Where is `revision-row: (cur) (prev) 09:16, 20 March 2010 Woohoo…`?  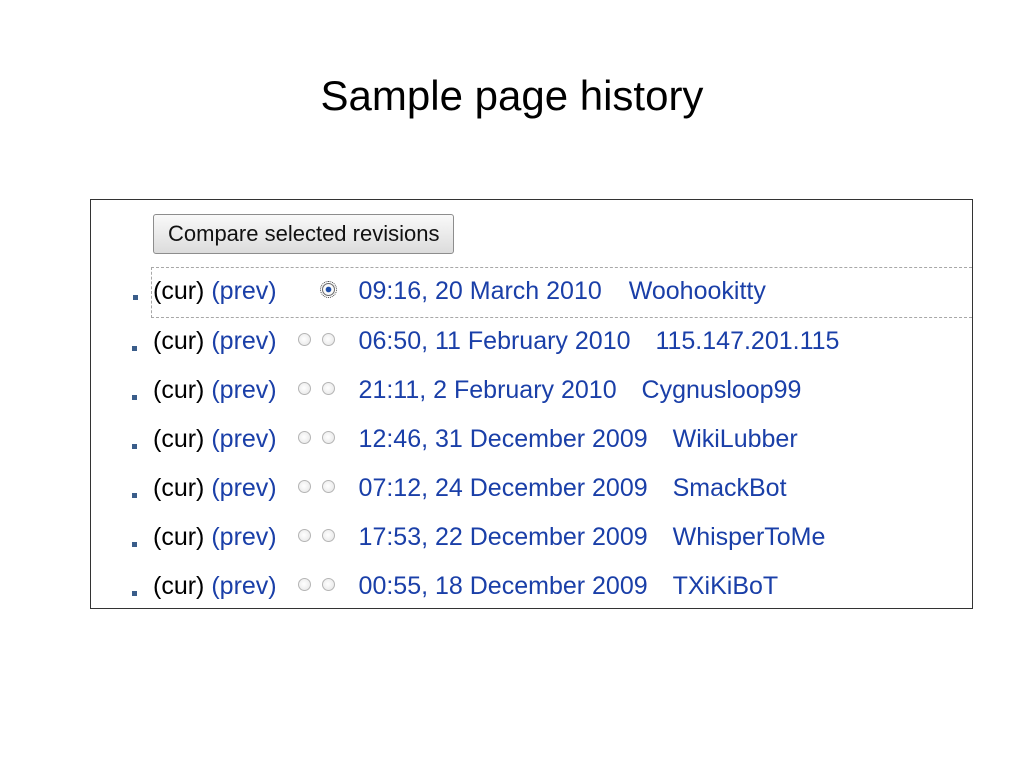
revision-row: (cur) (prev) 09:16, 20 March 2010 Woohoo… is located at coordinates (552, 292).